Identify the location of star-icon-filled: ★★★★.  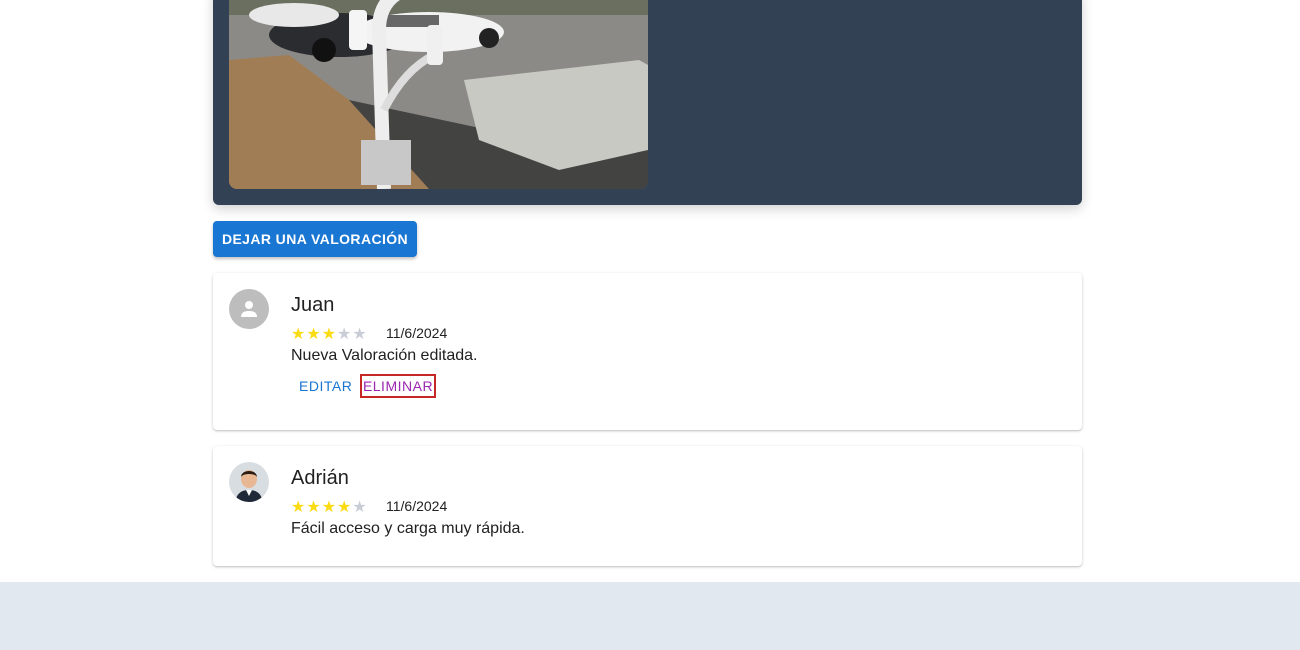
(322, 507).